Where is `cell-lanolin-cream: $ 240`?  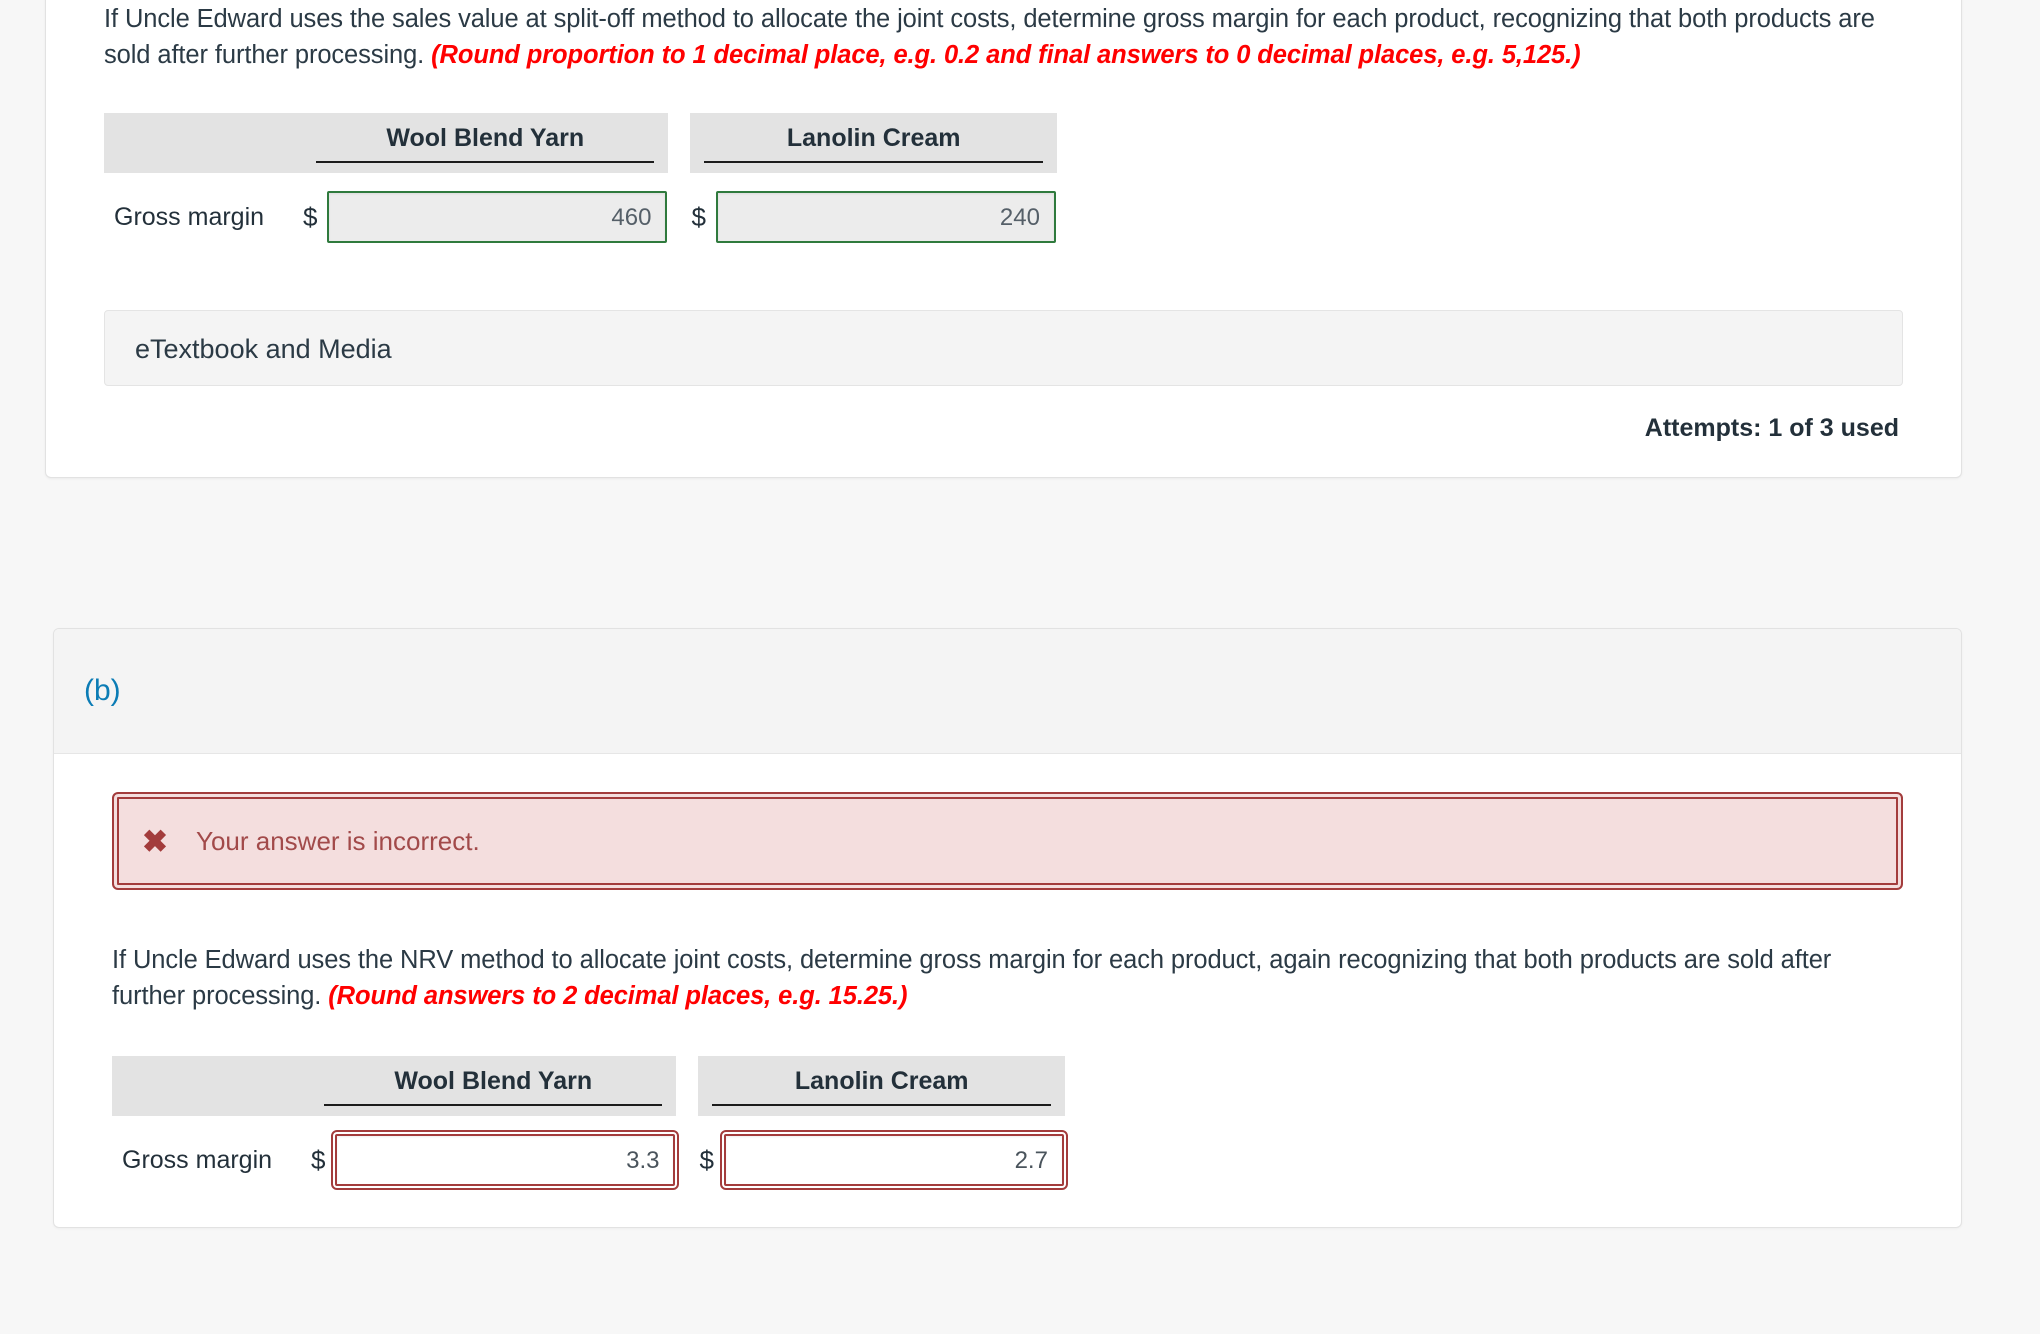
cell-lanolin-cream: $ 240 is located at coordinates (873, 208).